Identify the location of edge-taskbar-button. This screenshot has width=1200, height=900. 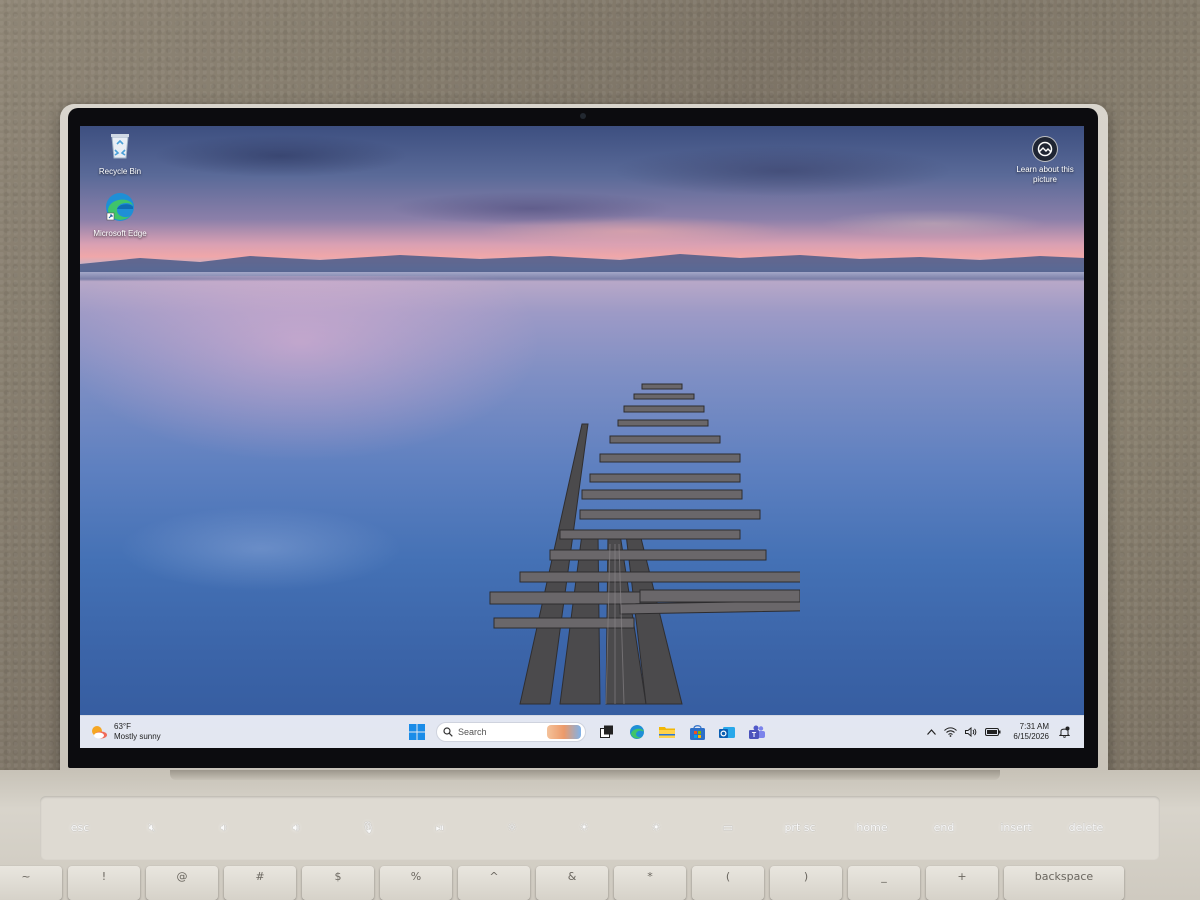
(637, 732).